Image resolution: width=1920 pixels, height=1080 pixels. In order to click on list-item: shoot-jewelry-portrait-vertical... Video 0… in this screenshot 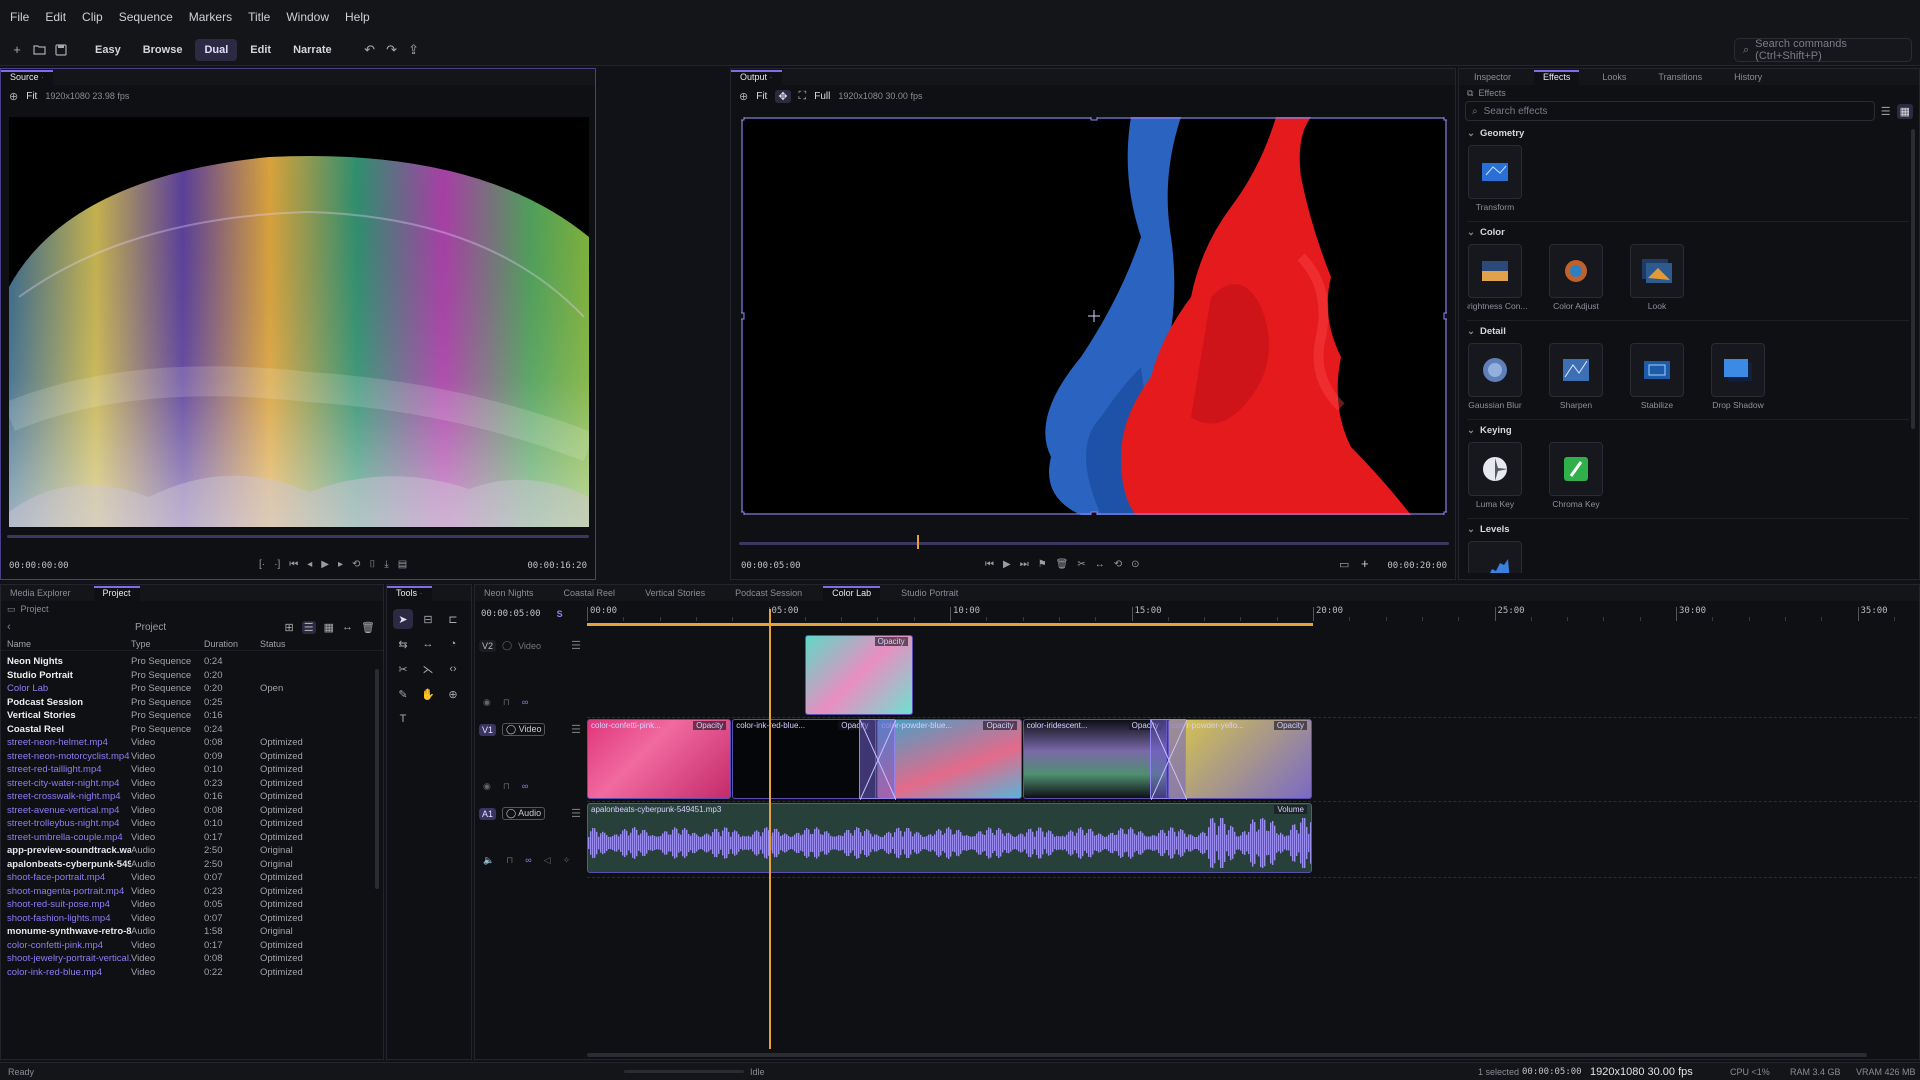, I will do `click(195, 959)`.